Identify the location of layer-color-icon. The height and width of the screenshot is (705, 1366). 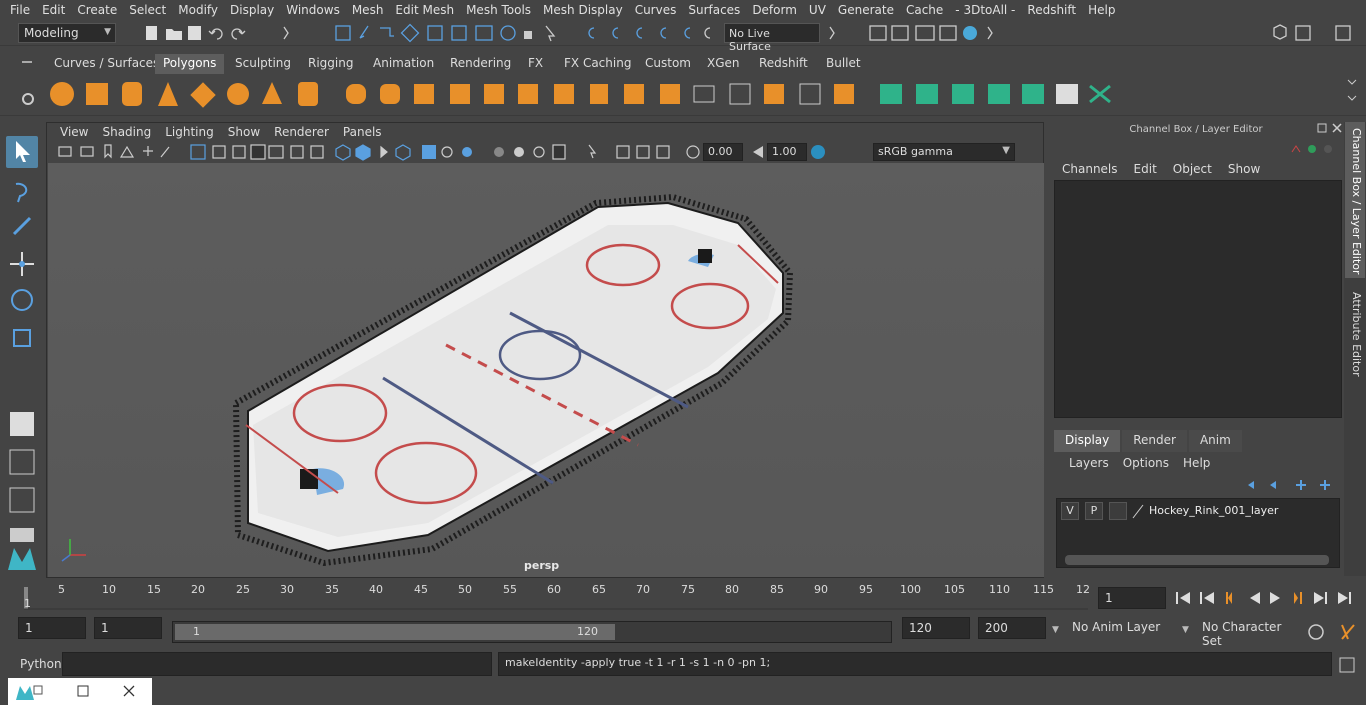
(1138, 511).